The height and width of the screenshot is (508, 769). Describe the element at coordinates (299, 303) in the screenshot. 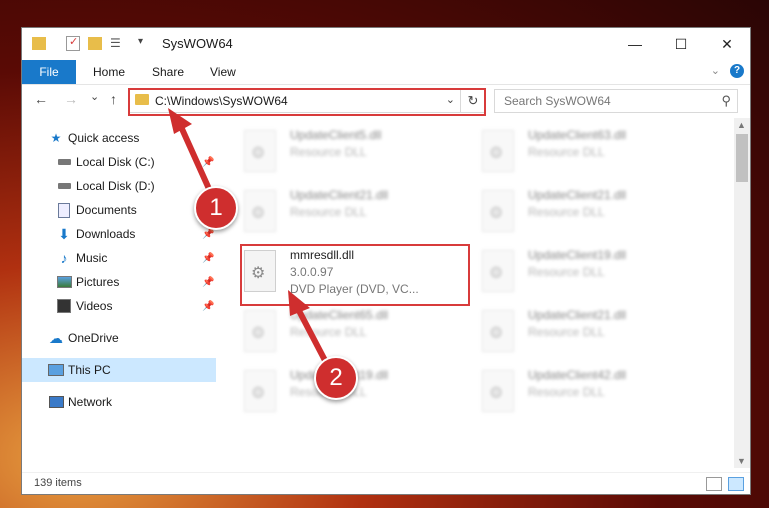

I see `callout-arrowhead-two` at that location.